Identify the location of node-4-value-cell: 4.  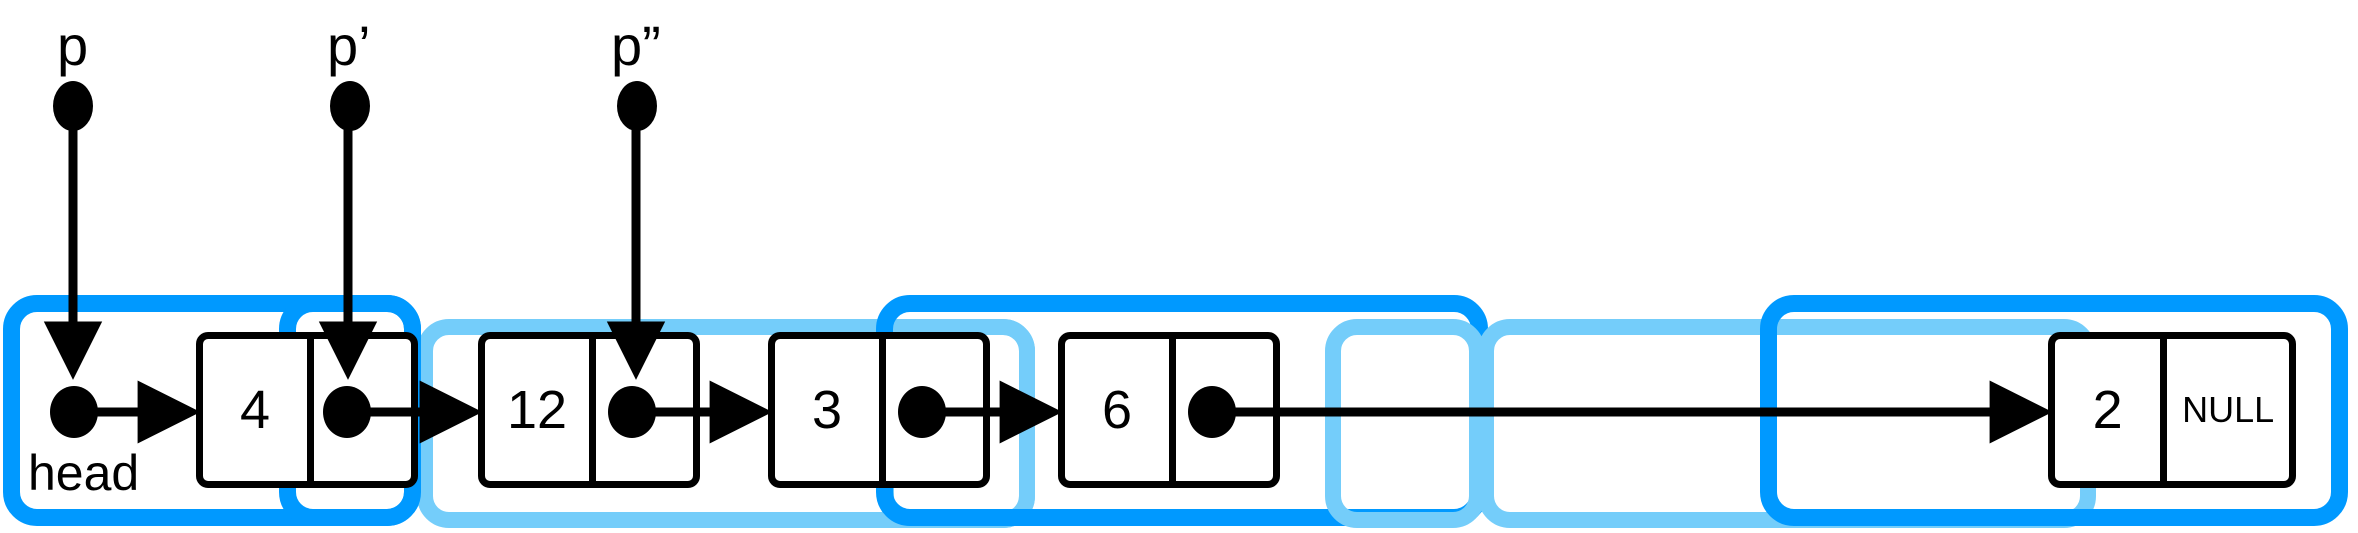
(255, 410).